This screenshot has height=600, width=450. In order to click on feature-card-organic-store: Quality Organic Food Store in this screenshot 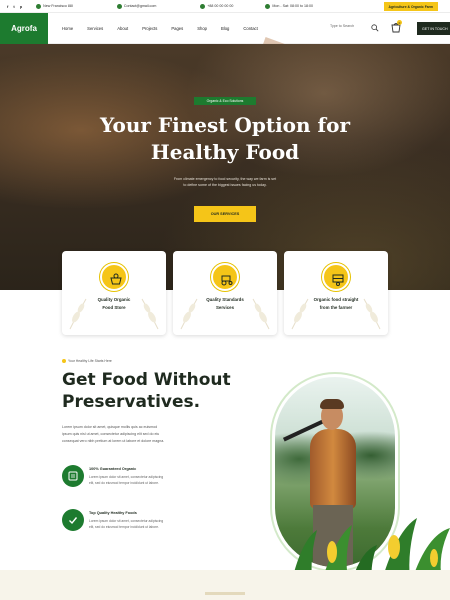, I will do `click(114, 293)`.